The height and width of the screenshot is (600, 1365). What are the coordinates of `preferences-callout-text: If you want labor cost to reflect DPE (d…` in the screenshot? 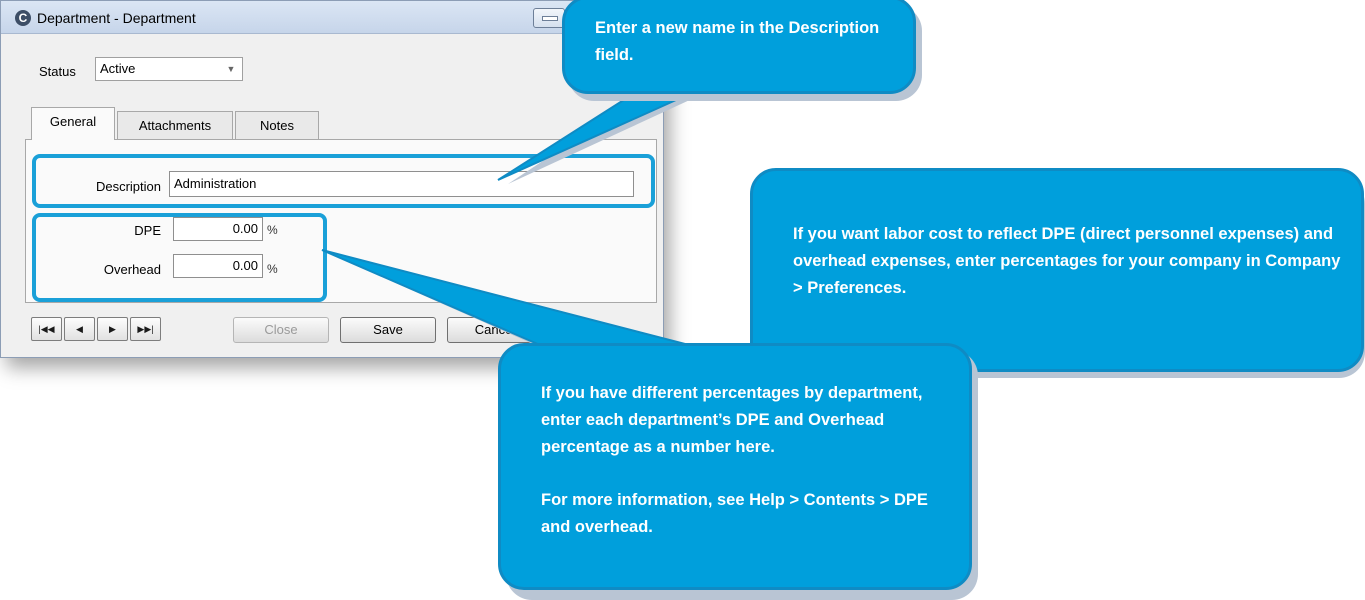 It's located at (1067, 261).